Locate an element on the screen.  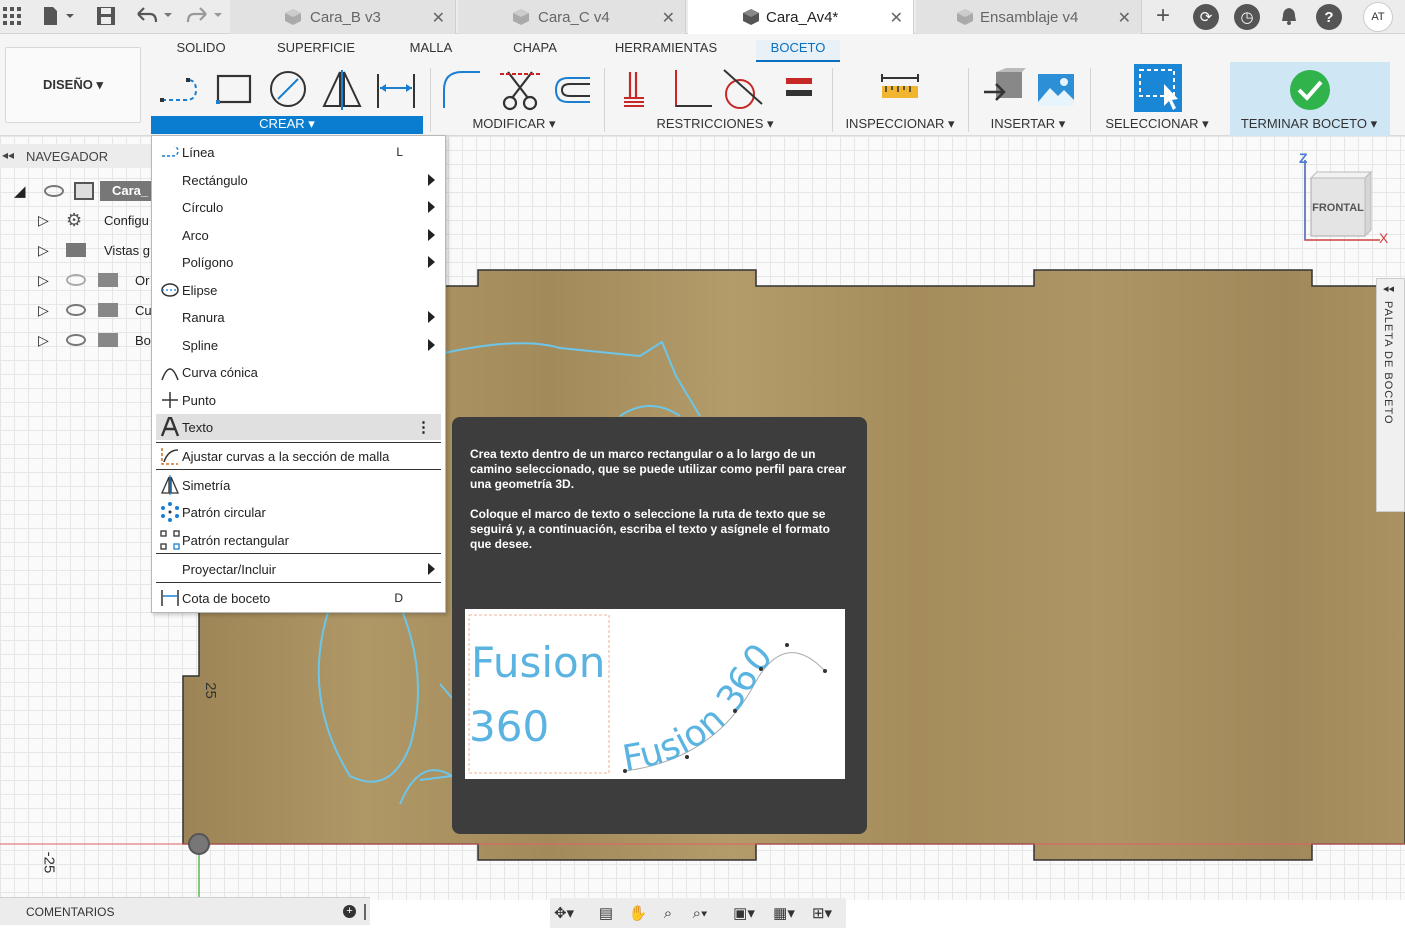
doc-tab-cara-b: Cara_B v3 ✕ is located at coordinates (343, 17).